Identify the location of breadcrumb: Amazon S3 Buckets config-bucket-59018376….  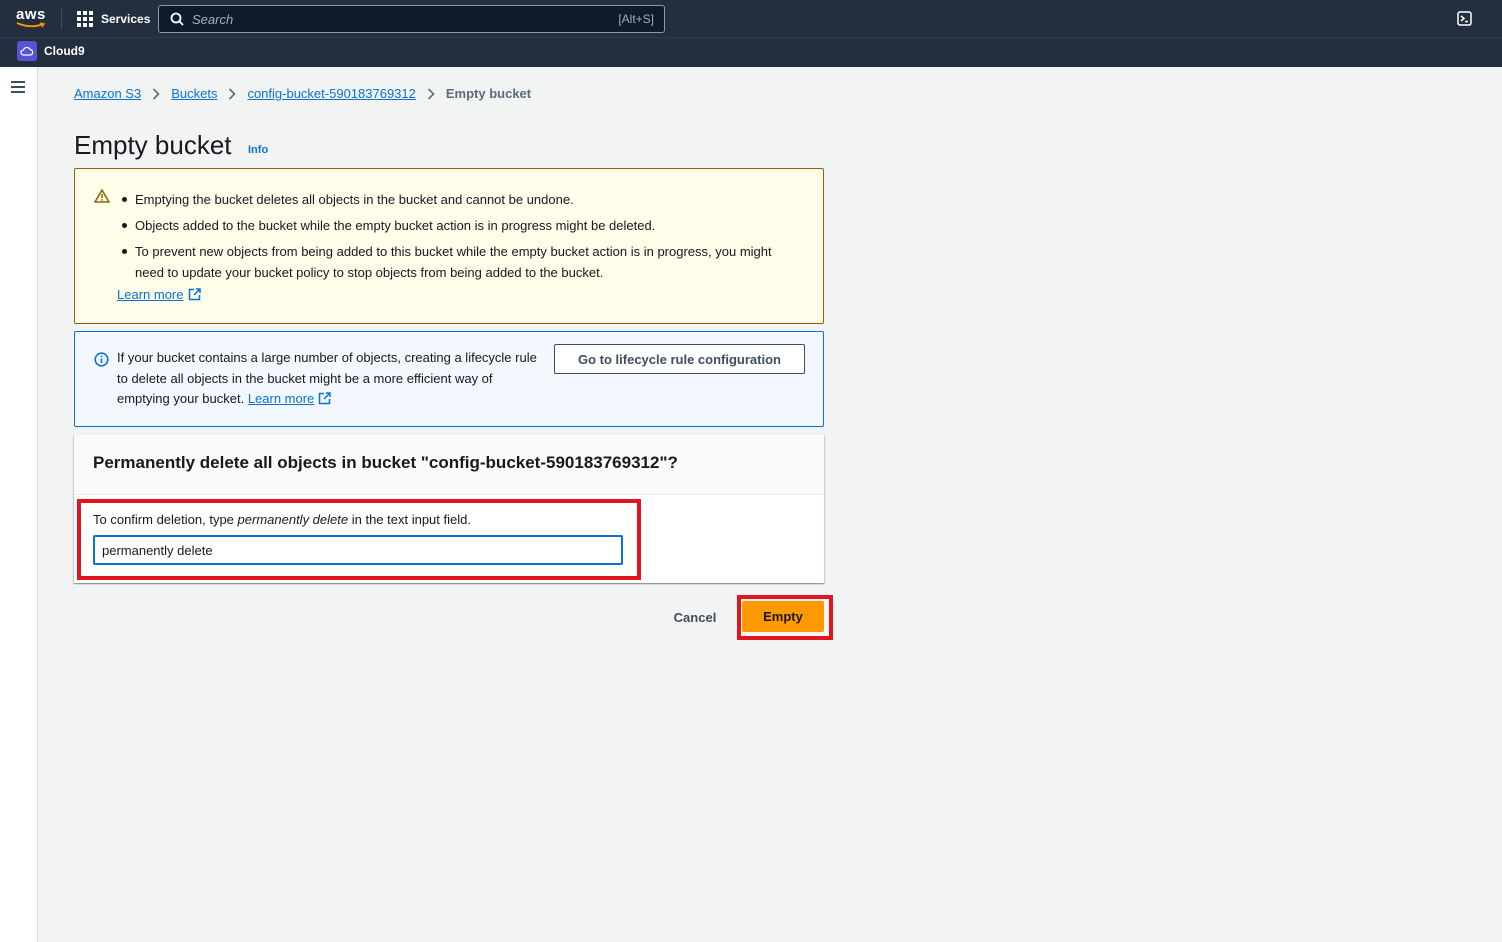
(302, 93).